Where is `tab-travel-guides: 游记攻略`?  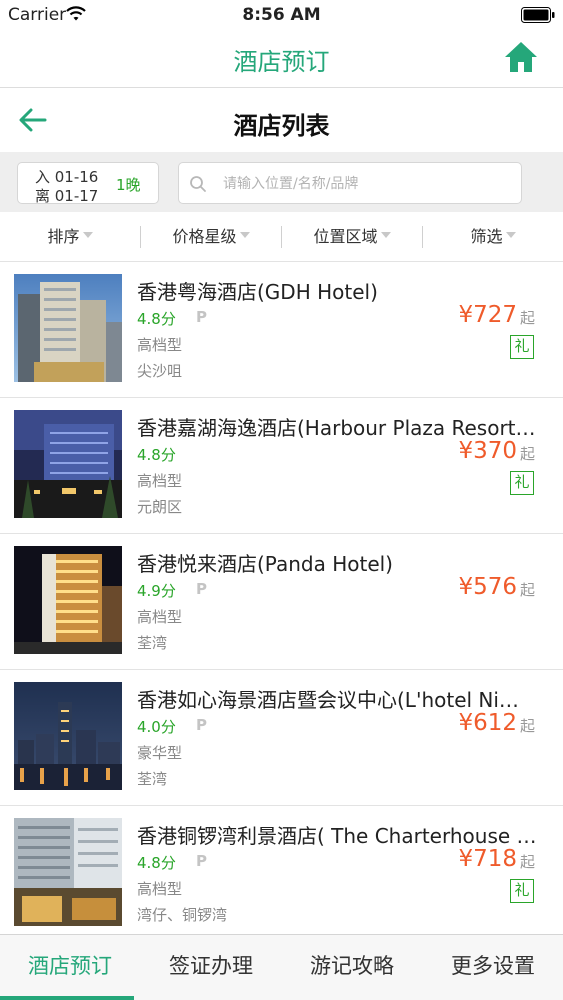 tab-travel-guides: 游记攻略 is located at coordinates (352, 967).